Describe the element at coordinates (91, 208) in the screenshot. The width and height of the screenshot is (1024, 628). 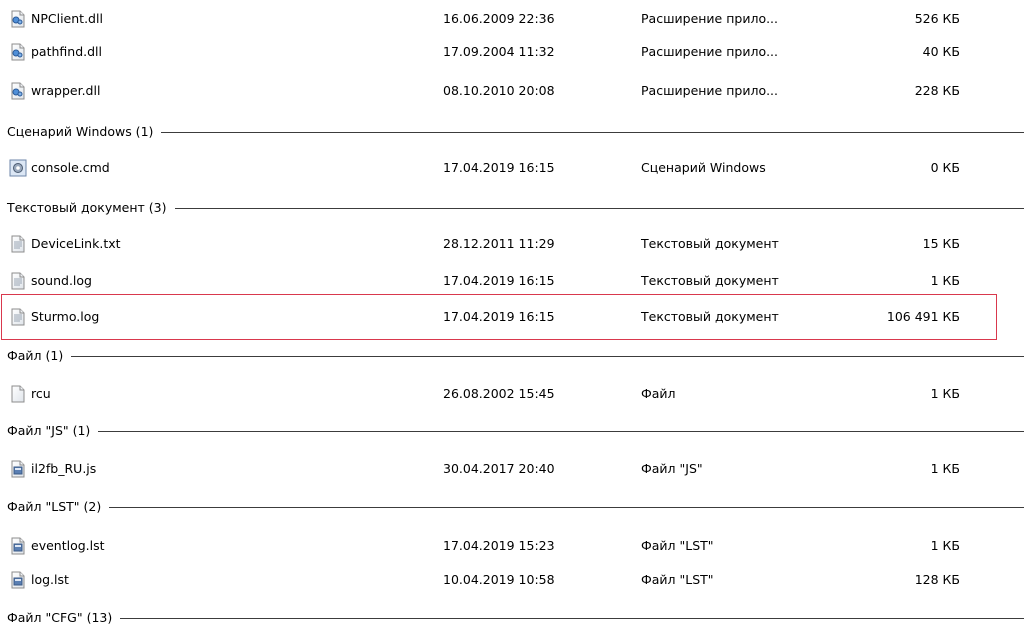
I see `group-label: Текстовый документ (3)` at that location.